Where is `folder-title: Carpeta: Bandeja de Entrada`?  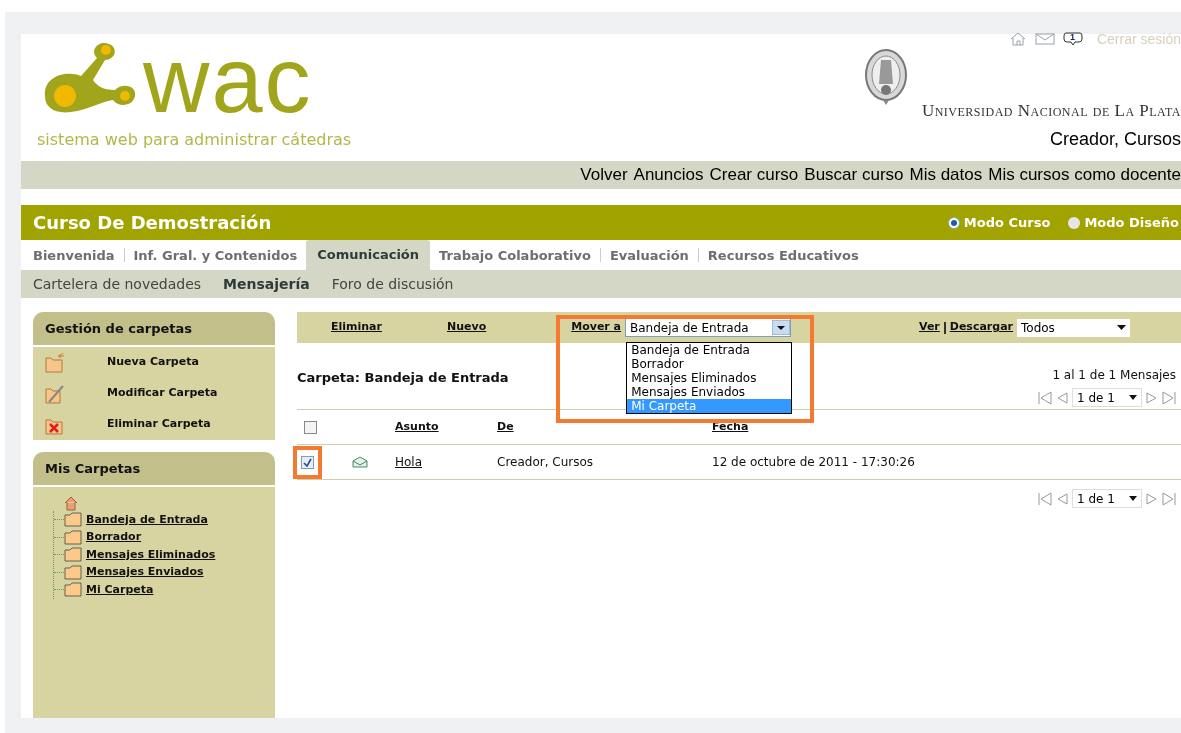
folder-title: Carpeta: Bandeja de Entrada is located at coordinates (403, 378).